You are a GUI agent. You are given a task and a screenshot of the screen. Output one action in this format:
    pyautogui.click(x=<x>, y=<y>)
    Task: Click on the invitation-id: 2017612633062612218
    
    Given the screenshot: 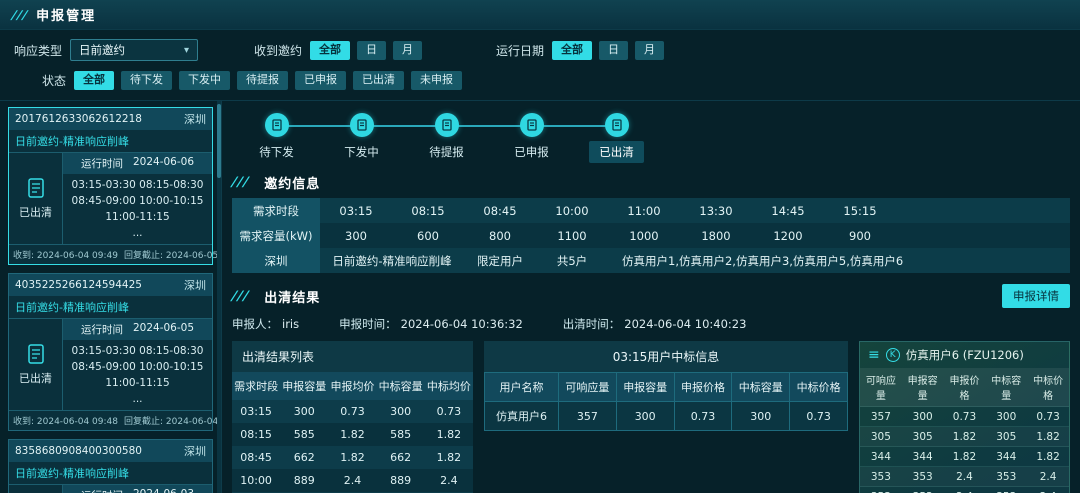 What is the action you would take?
    pyautogui.click(x=78, y=119)
    